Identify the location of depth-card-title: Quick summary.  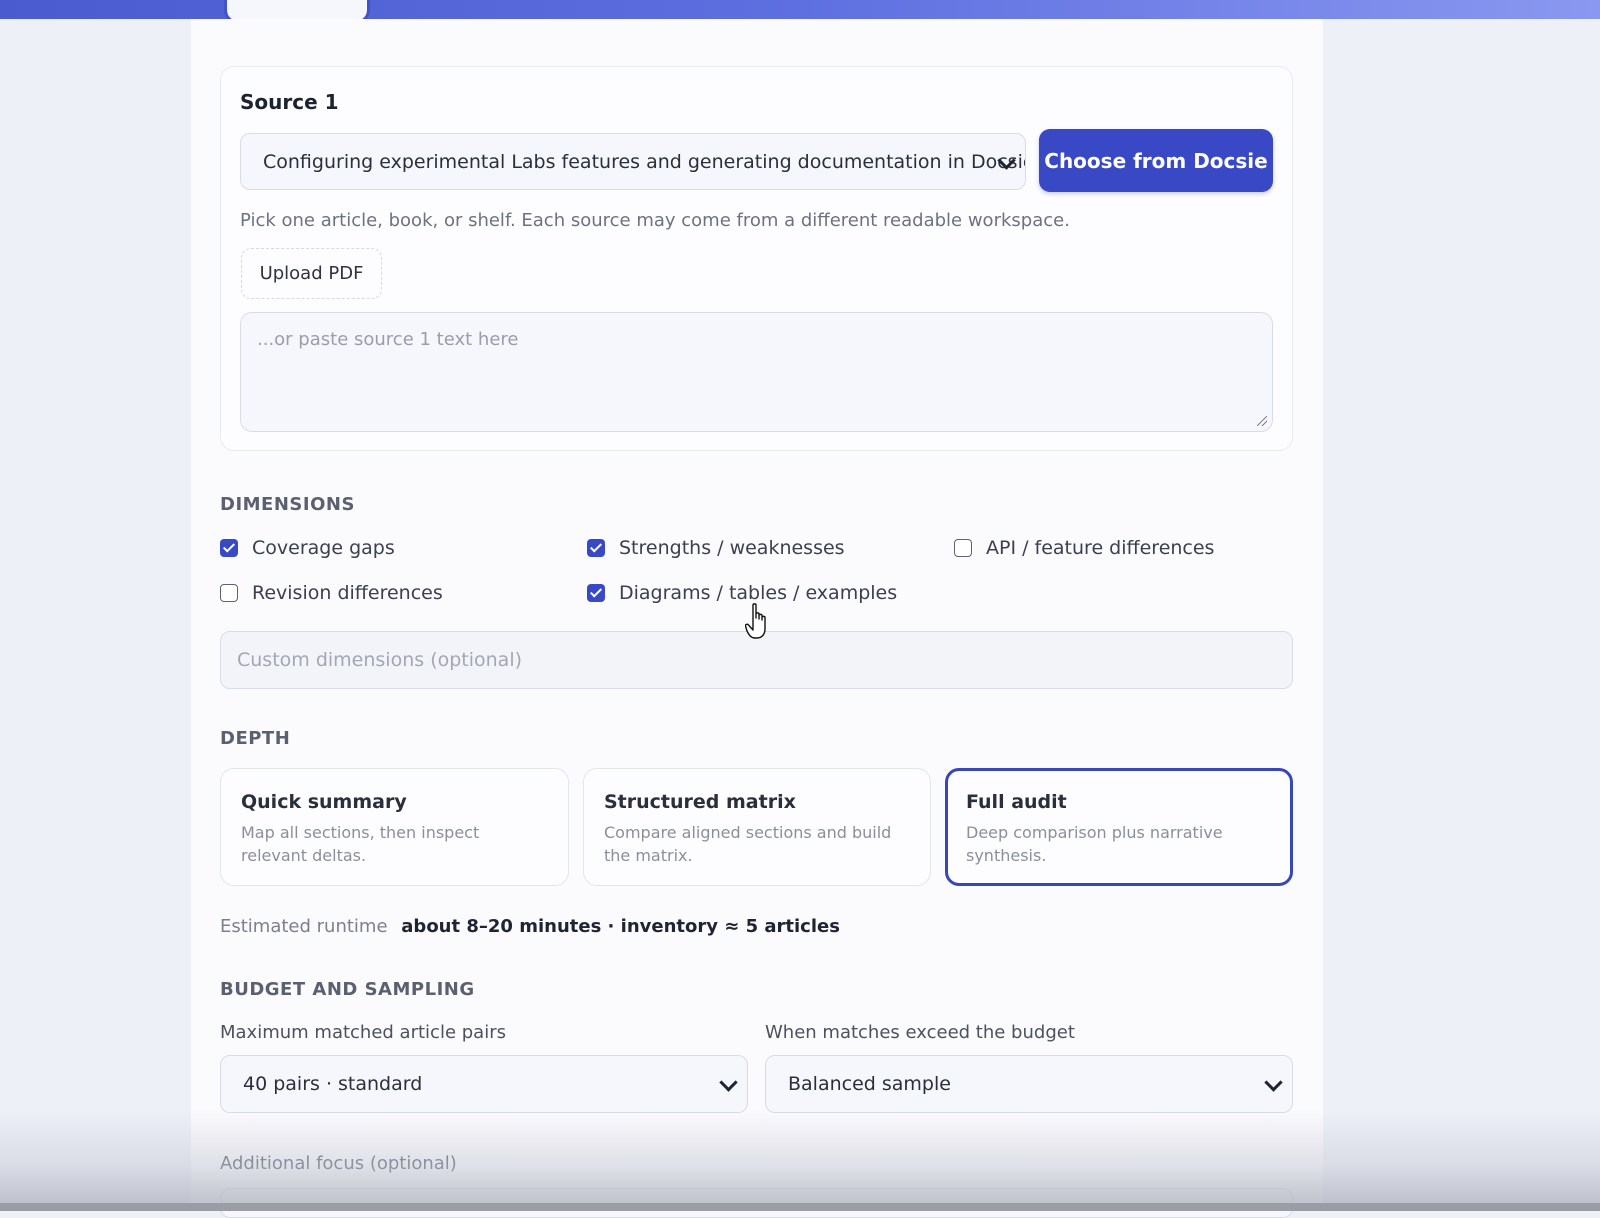
(324, 802).